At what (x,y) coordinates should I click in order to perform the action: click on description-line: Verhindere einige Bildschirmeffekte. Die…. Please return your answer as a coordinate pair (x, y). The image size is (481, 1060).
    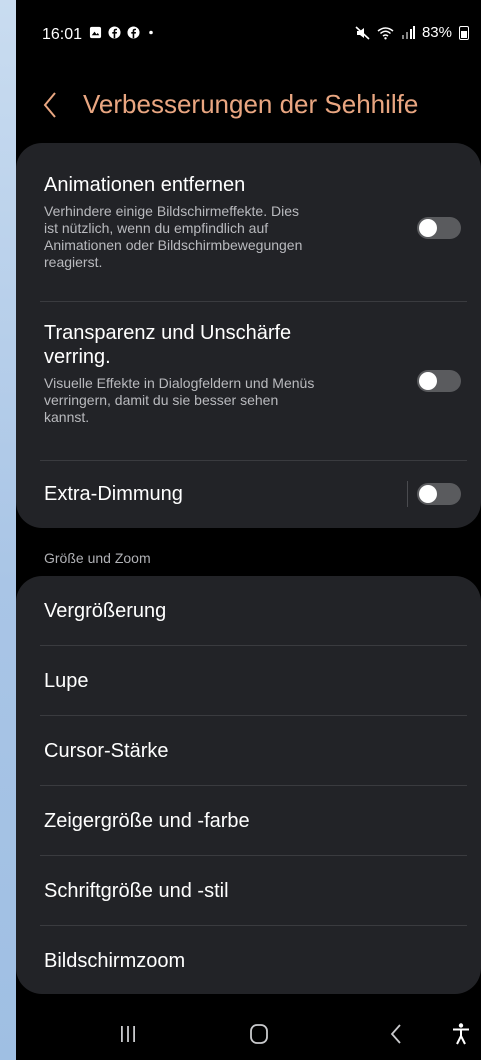
    Looking at the image, I should click on (171, 211).